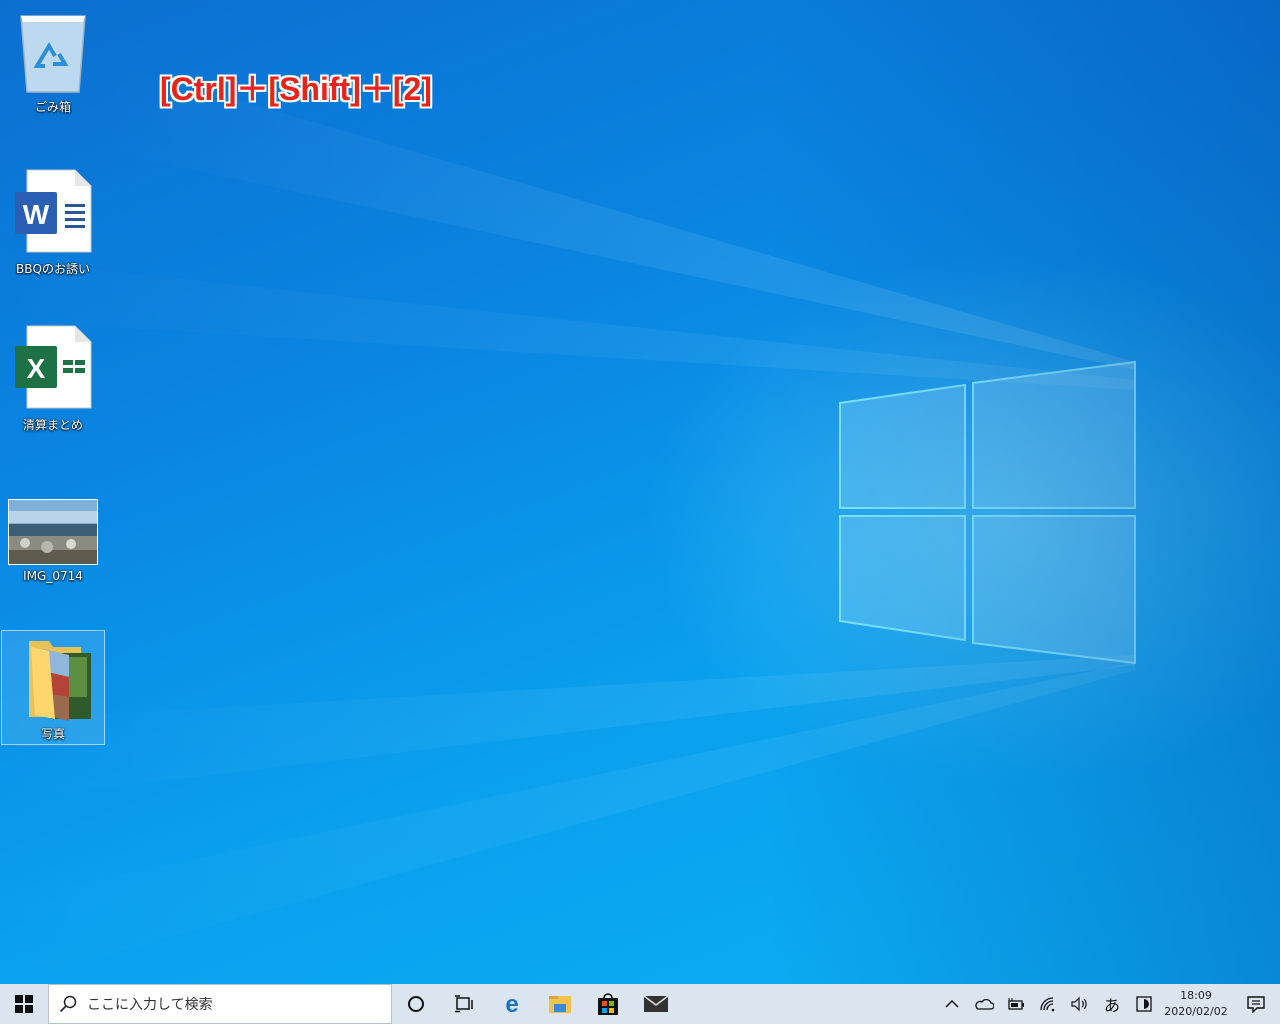 The width and height of the screenshot is (1280, 1024). I want to click on onedrive-icon, so click(984, 1004).